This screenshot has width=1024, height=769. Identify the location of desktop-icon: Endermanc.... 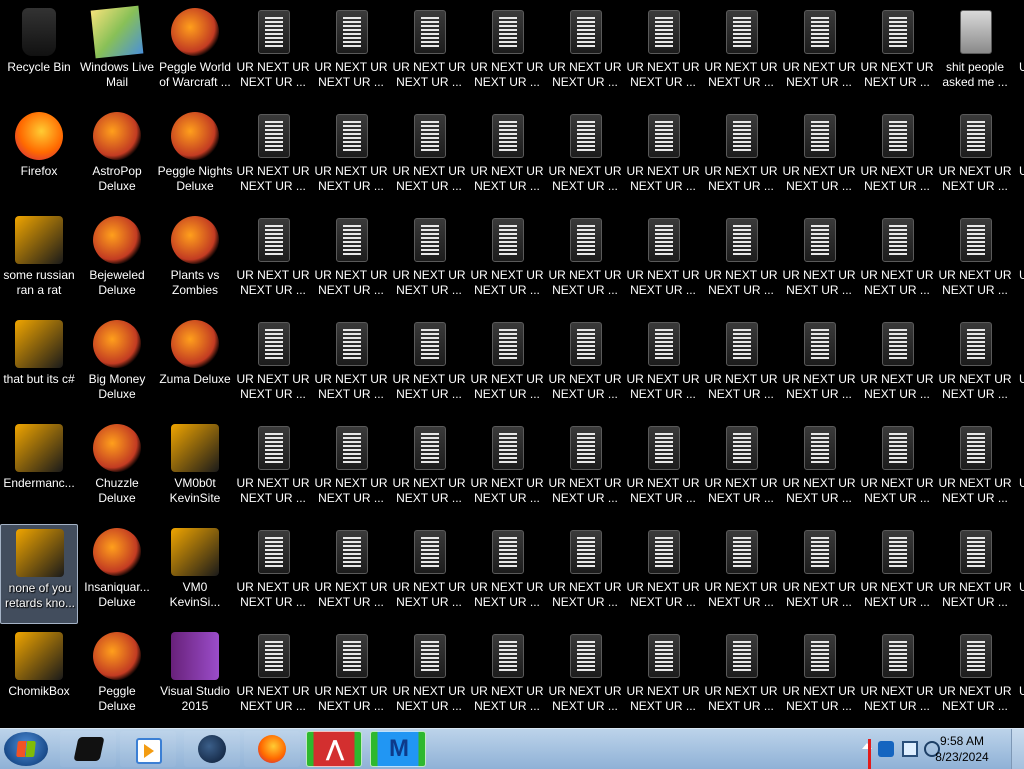
(39, 470).